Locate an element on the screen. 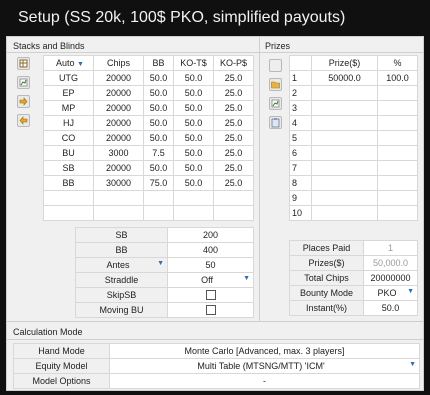 This screenshot has width=430, height=395. table-row: 3 is located at coordinates (353, 108).